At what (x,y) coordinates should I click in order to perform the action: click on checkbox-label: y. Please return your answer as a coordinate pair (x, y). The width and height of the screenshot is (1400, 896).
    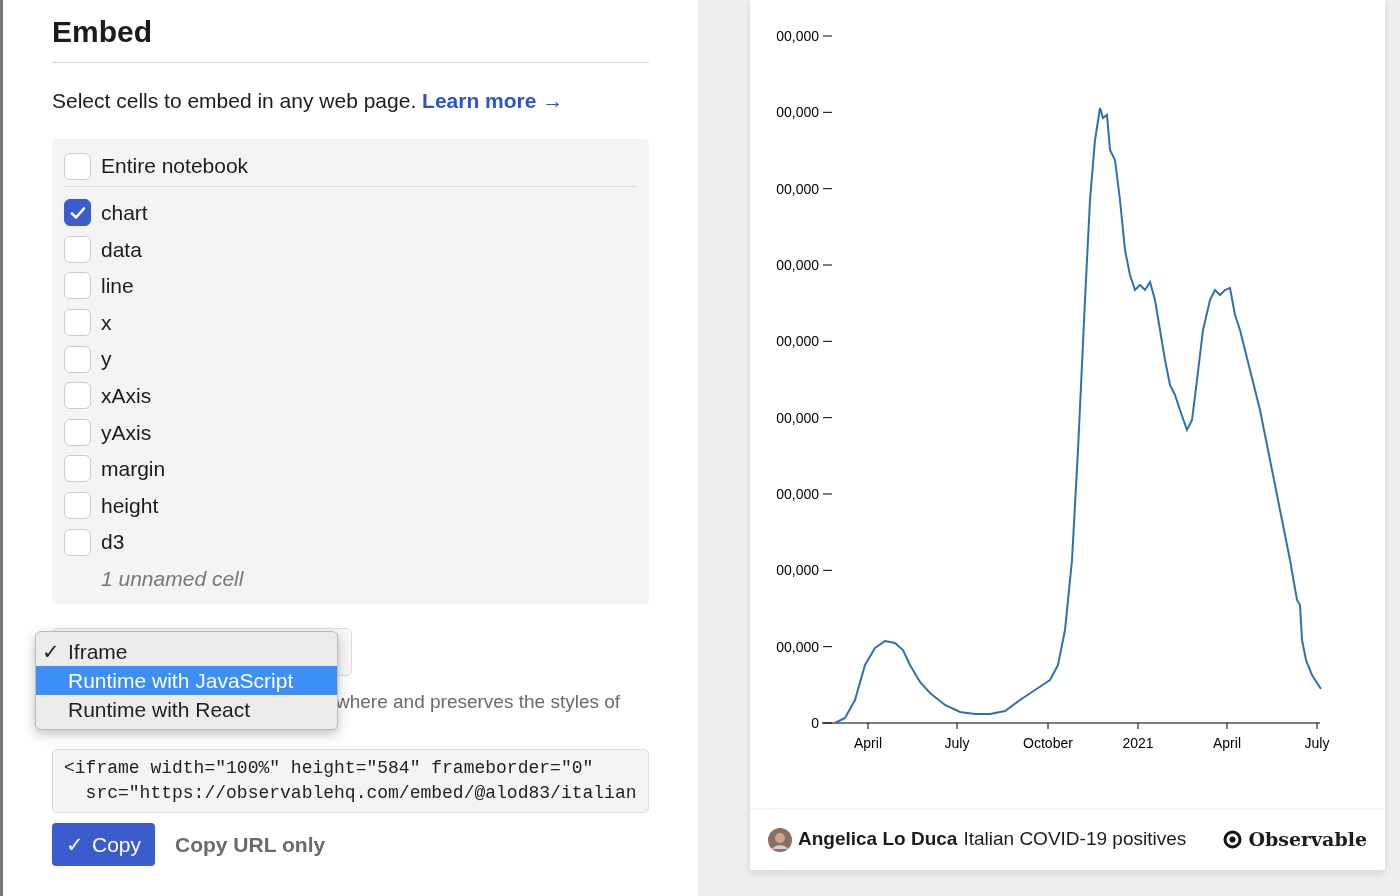
    Looking at the image, I should click on (106, 359).